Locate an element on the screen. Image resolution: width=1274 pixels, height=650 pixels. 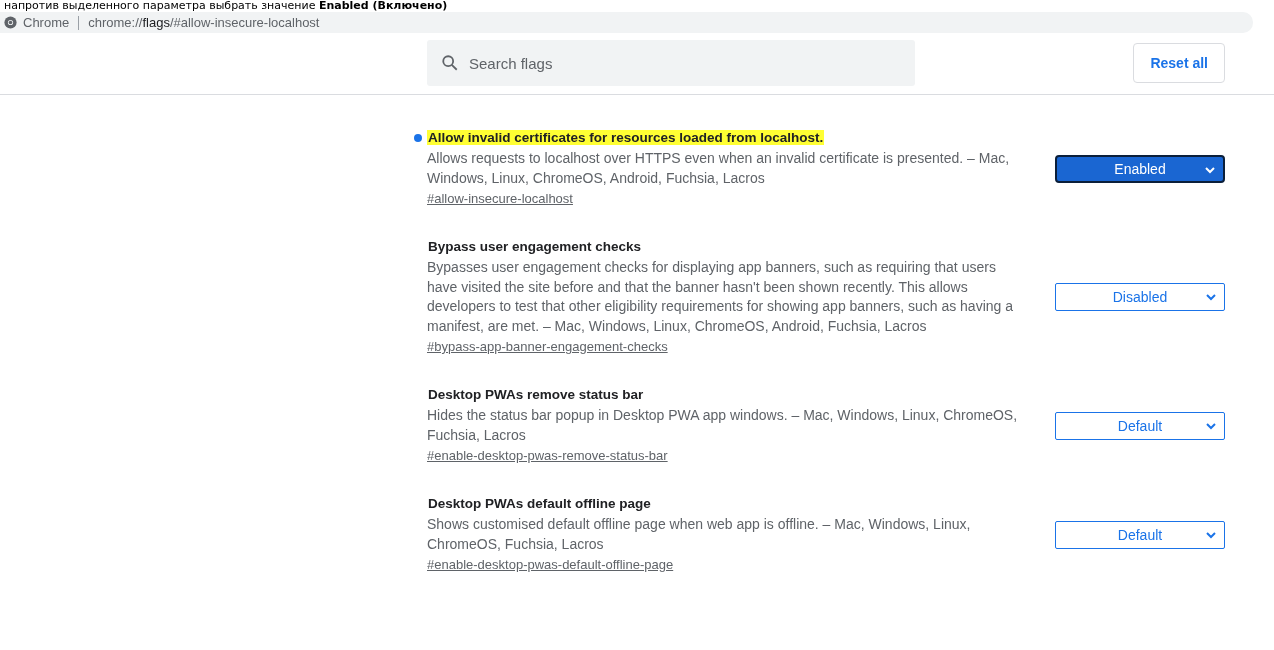
flag-description: Shows customised default offline page when web app is offline. – Mac, Windows, Linux, ChromeOS, Fuchsia, Lacros is located at coordinates (699, 534).